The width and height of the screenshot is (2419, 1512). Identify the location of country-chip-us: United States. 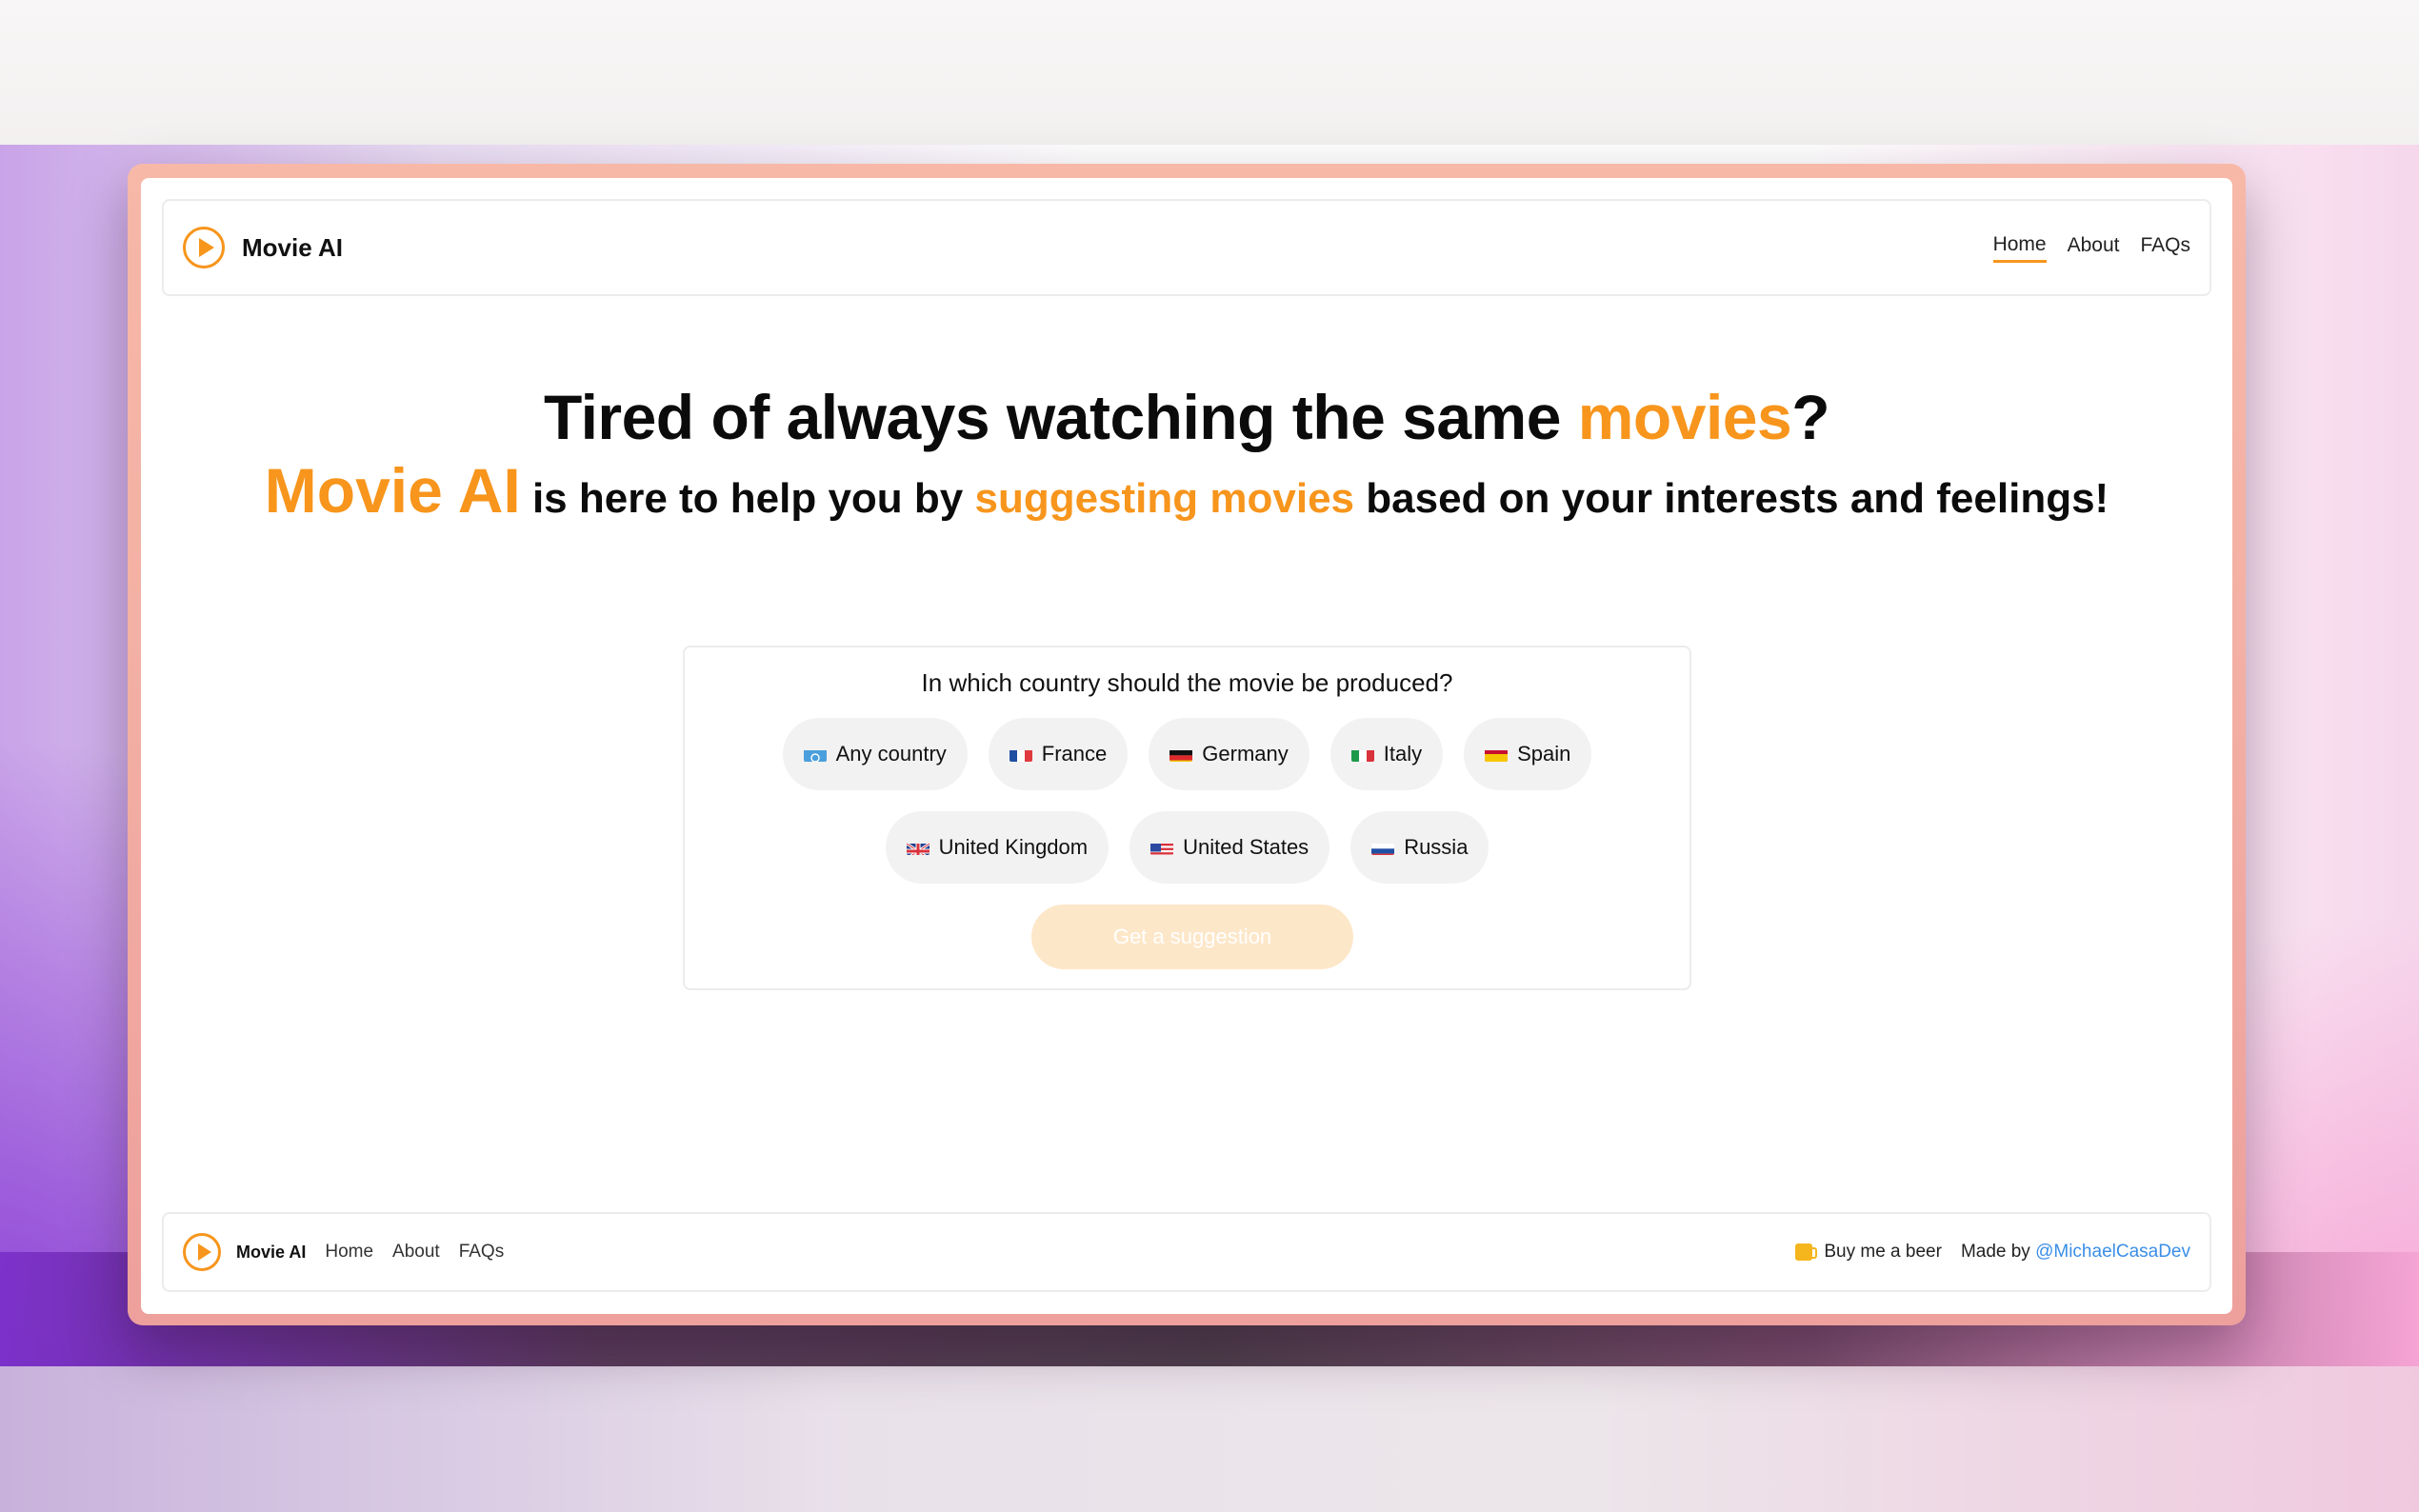
(1230, 847).